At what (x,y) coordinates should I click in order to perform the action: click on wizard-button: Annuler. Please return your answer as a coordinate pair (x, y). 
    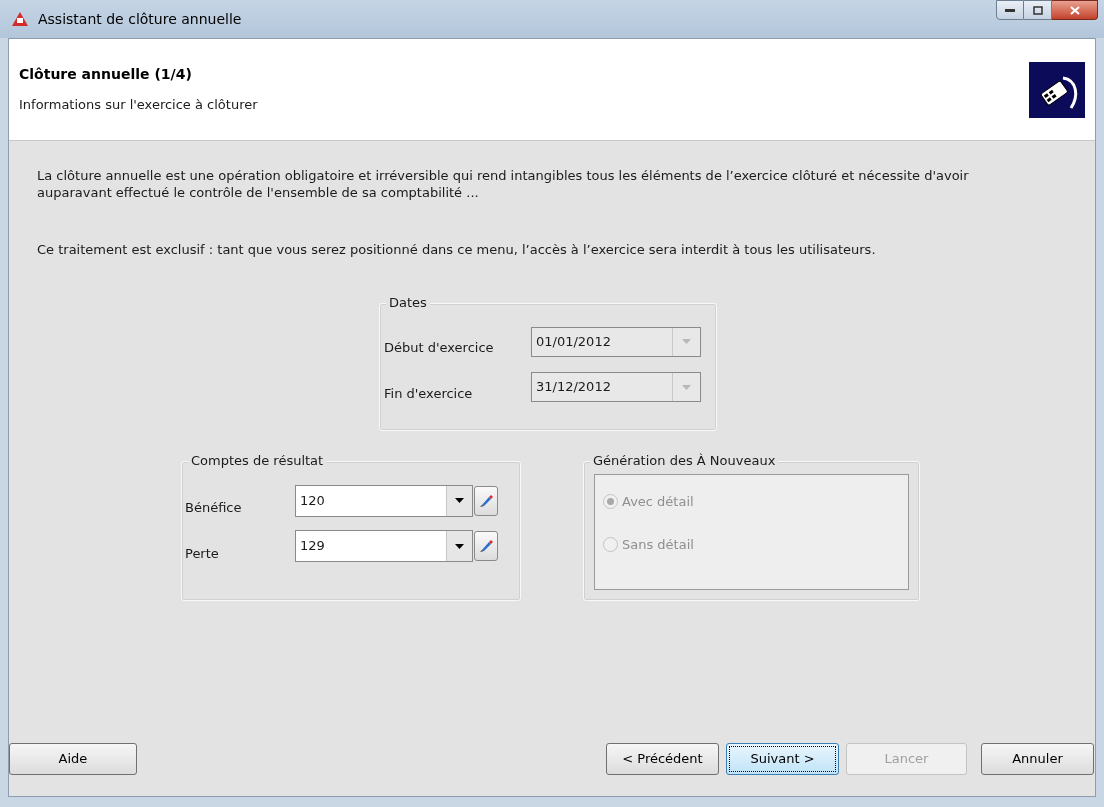
    Looking at the image, I should click on (1037, 759).